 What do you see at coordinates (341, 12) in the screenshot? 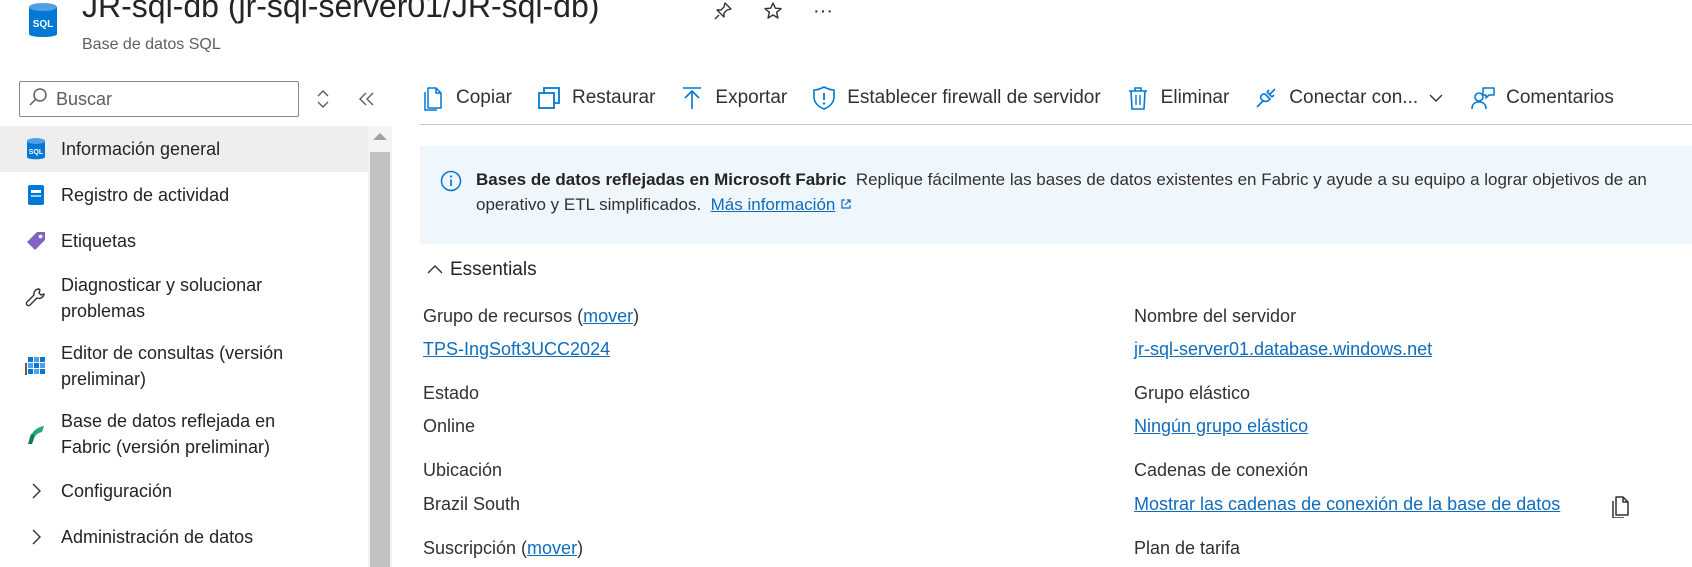
I see `page-title: JR-sql-db (jr-sql-server01/JR-sql-db)` at bounding box center [341, 12].